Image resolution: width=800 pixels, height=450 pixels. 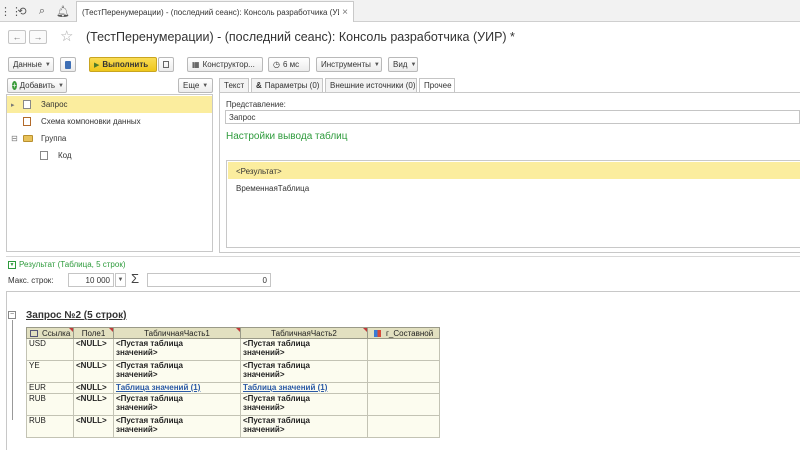 What do you see at coordinates (76, 315) in the screenshot?
I see `query-title: Запрос №2 (5 строк)` at bounding box center [76, 315].